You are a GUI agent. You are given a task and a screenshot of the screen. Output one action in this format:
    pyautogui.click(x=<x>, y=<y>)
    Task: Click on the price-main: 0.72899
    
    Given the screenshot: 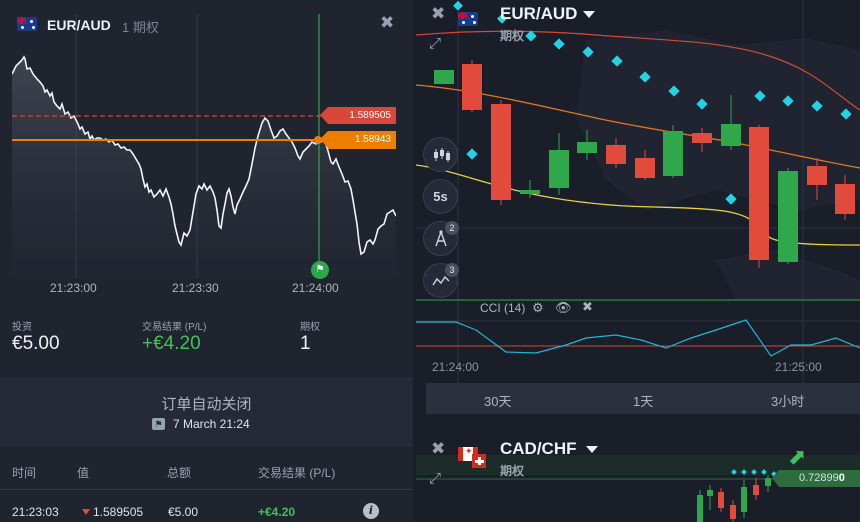 What is the action you would take?
    pyautogui.click(x=819, y=478)
    